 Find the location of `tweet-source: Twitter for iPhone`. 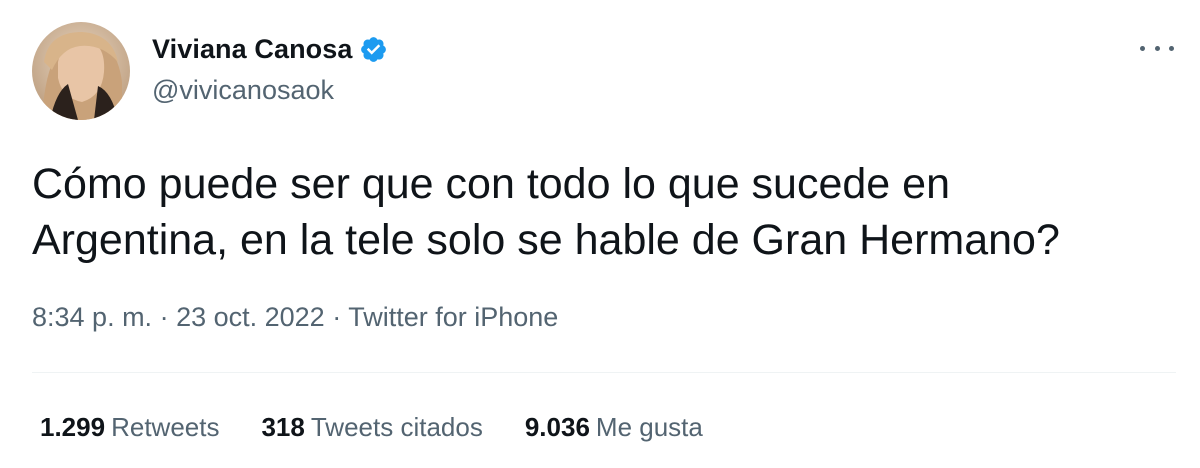

tweet-source: Twitter for iPhone is located at coordinates (453, 317).